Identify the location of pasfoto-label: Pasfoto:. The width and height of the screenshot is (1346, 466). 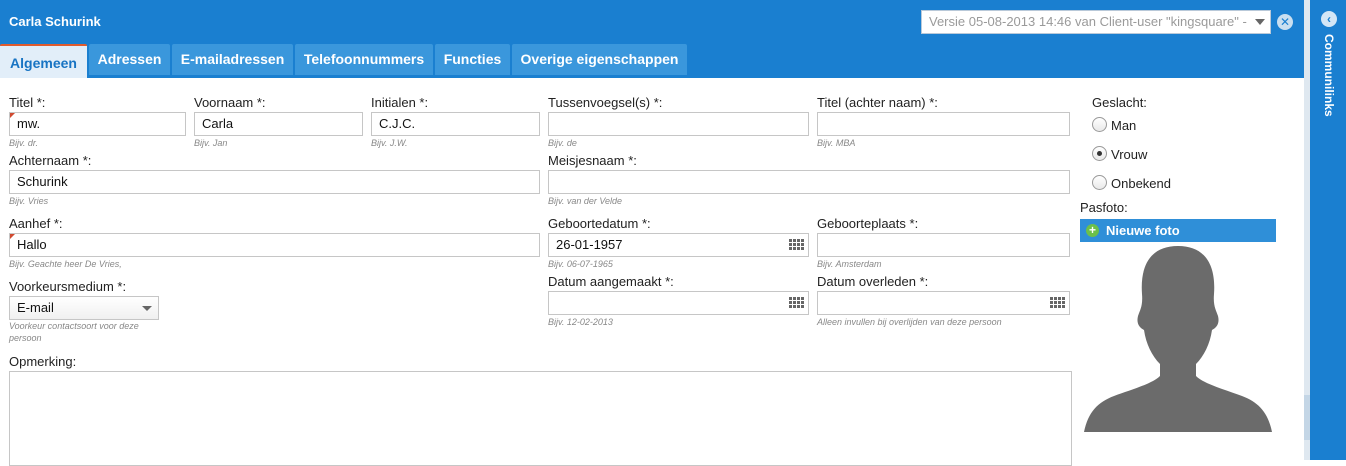
(1104, 207).